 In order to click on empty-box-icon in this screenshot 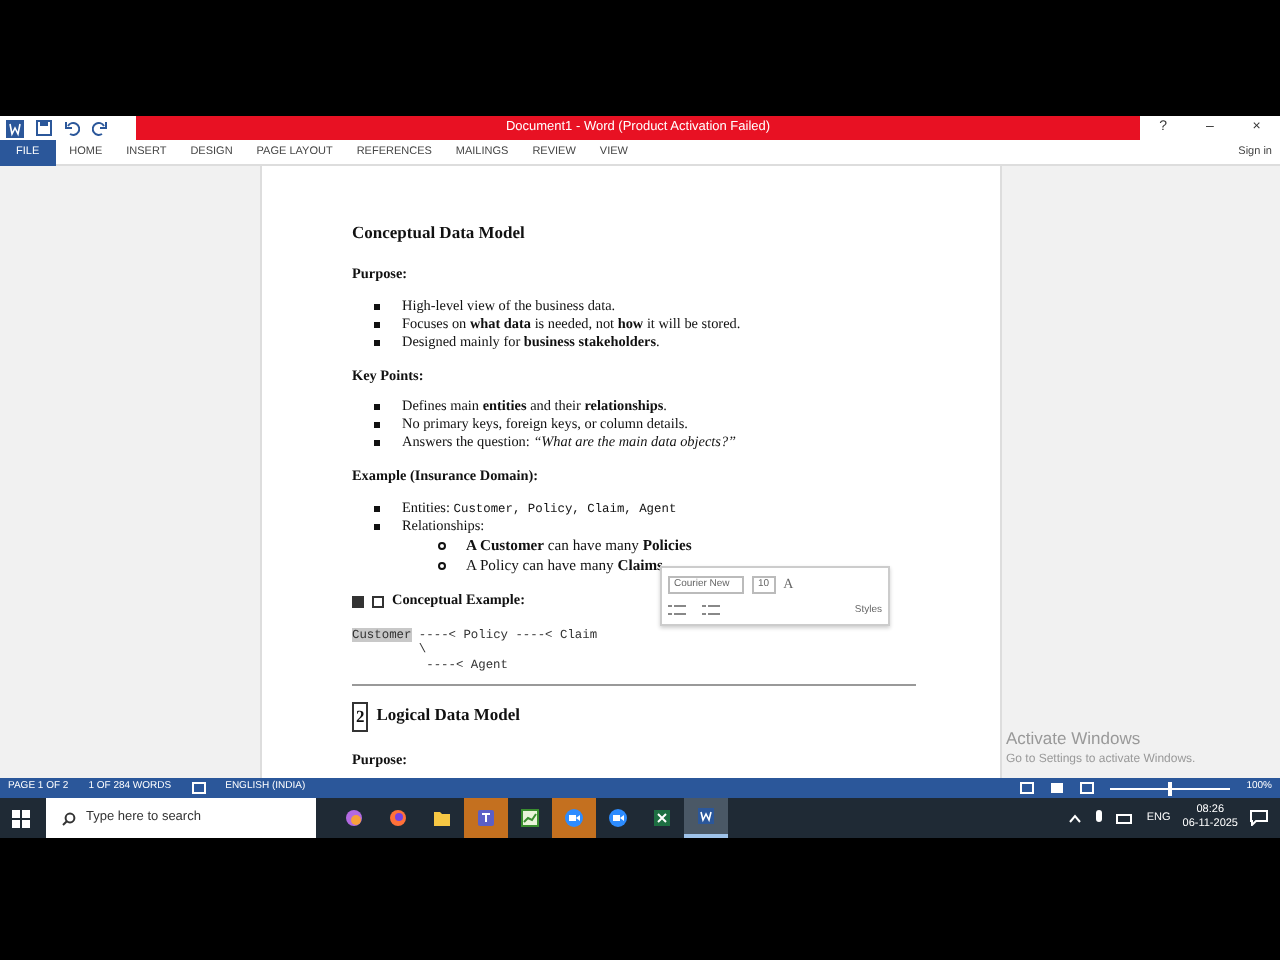, I will do `click(378, 601)`.